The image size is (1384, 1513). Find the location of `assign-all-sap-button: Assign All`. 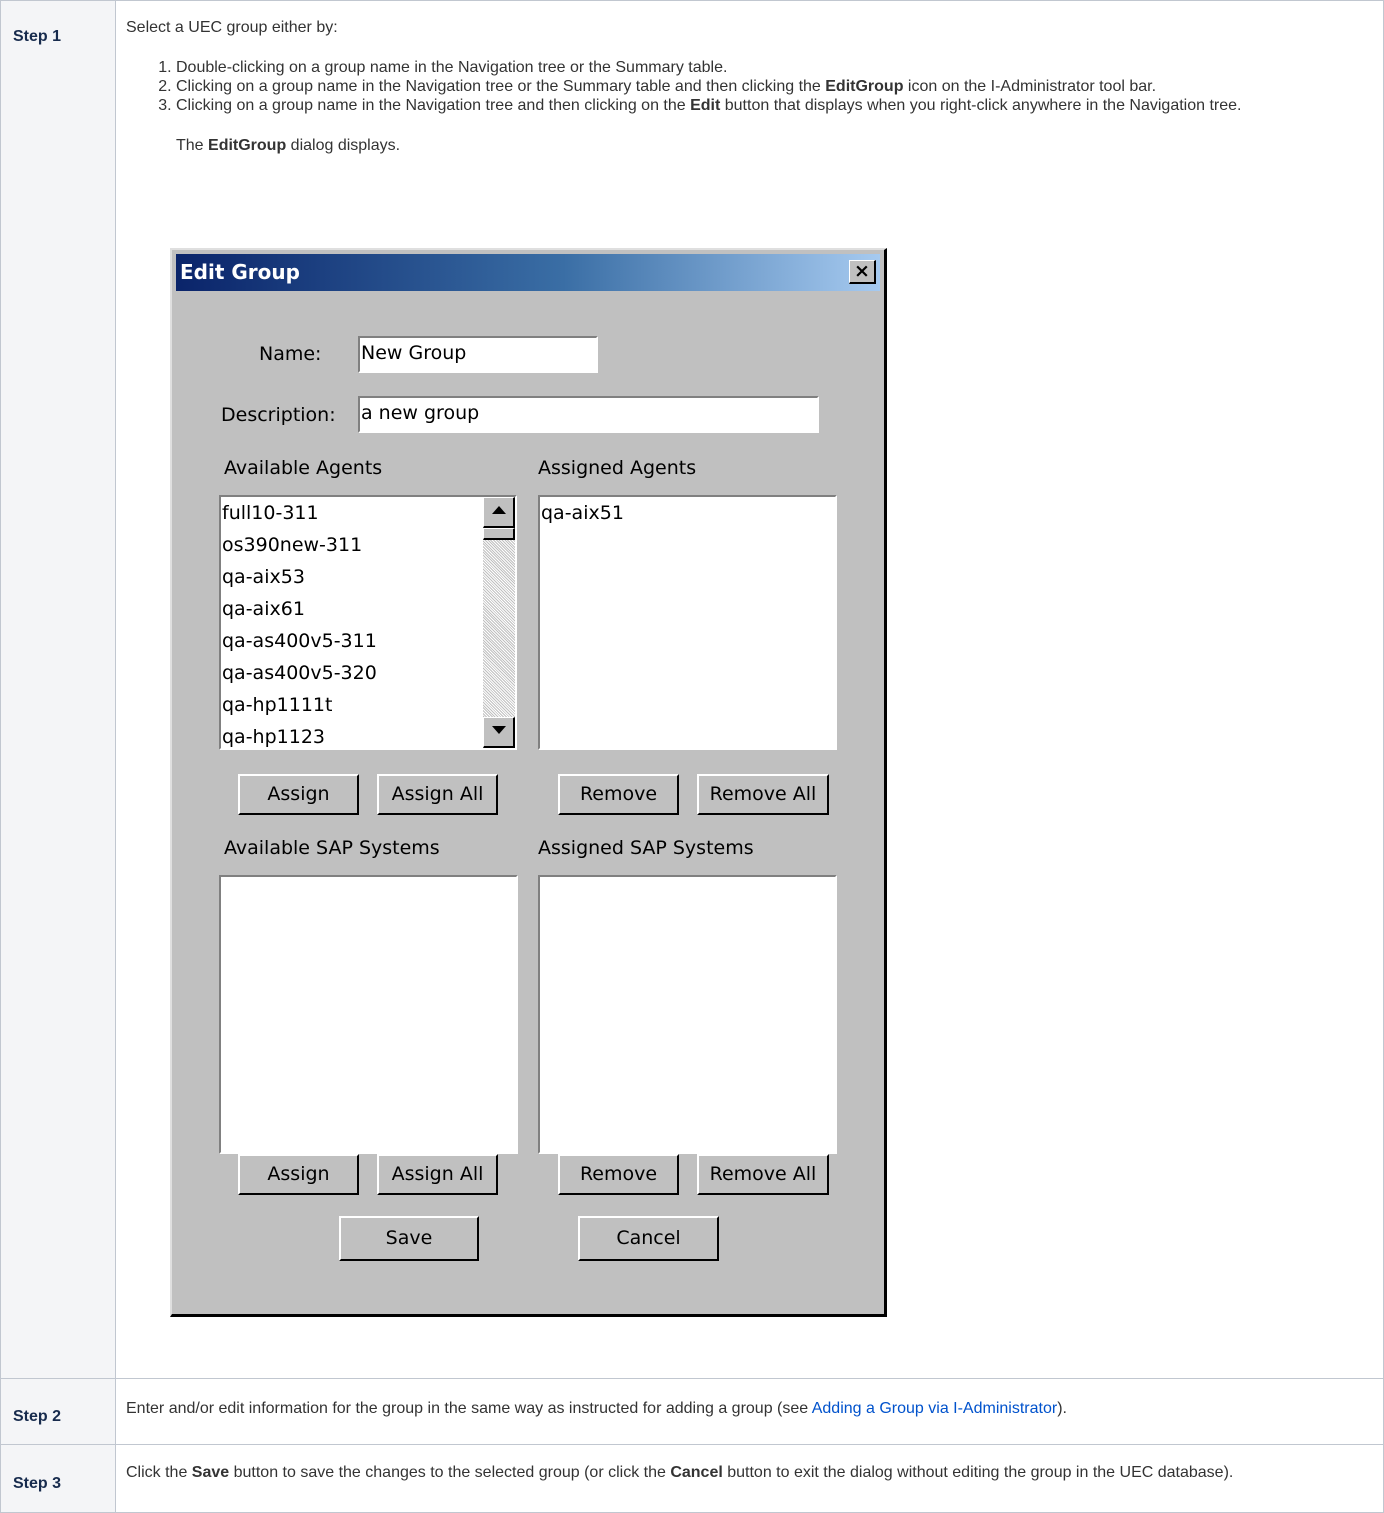

assign-all-sap-button: Assign All is located at coordinates (437, 1174).